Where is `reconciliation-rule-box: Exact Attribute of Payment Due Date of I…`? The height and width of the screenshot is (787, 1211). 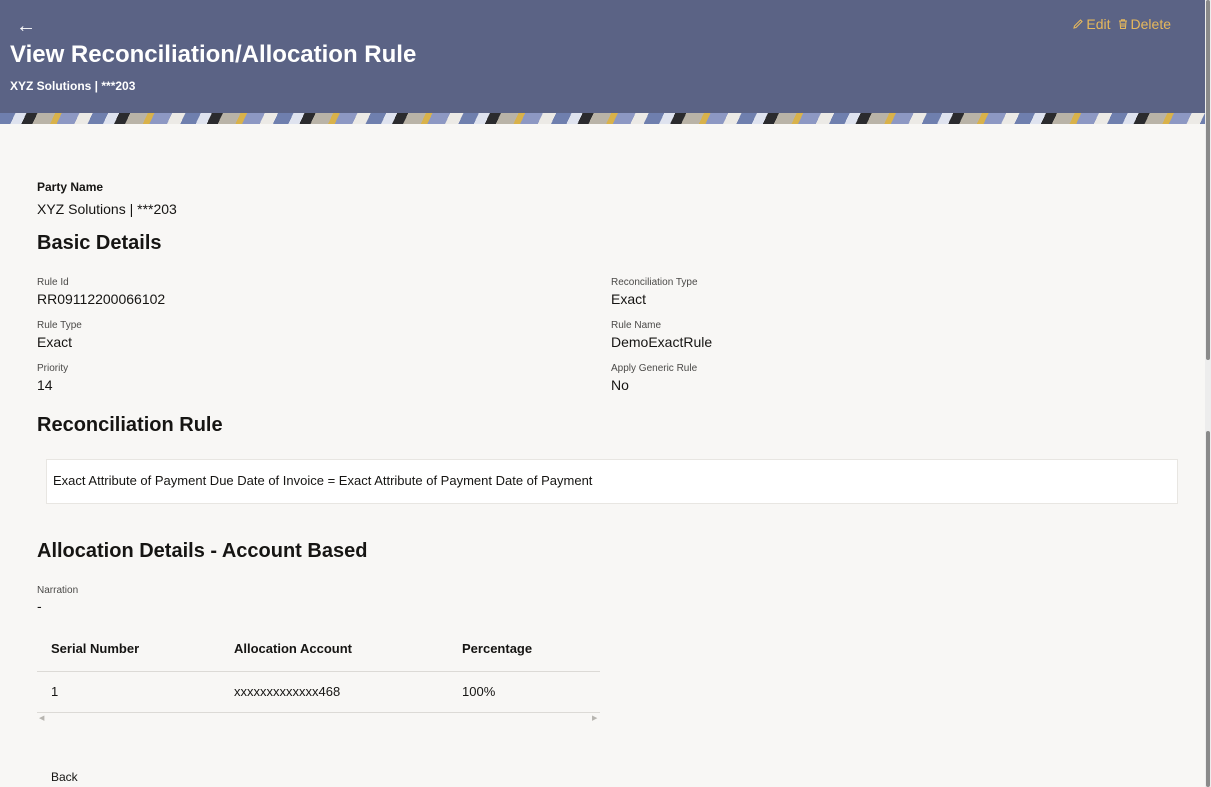 reconciliation-rule-box: Exact Attribute of Payment Due Date of I… is located at coordinates (612, 481).